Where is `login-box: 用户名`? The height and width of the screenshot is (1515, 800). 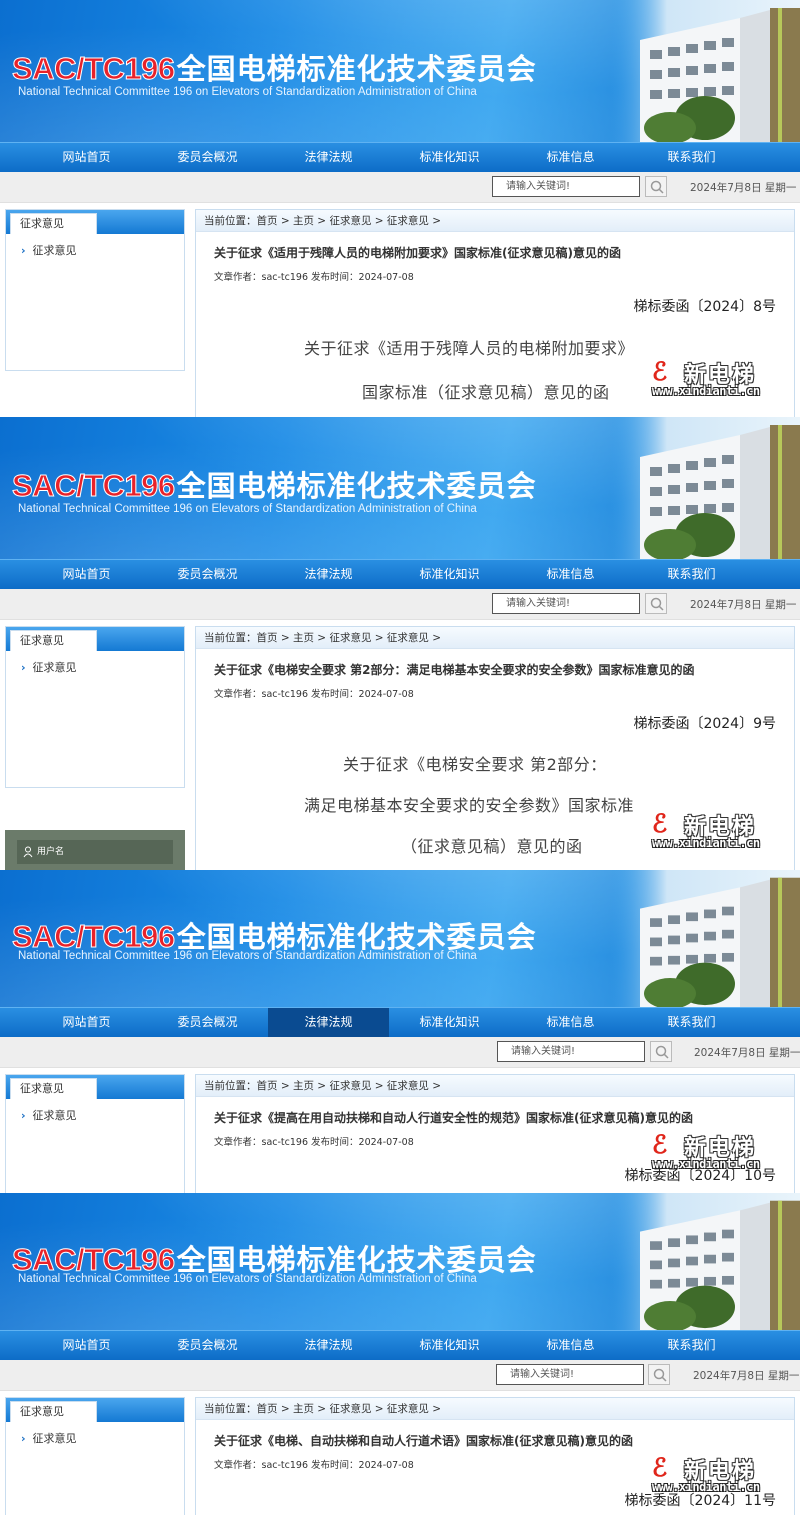
login-box: 用户名 is located at coordinates (95, 850).